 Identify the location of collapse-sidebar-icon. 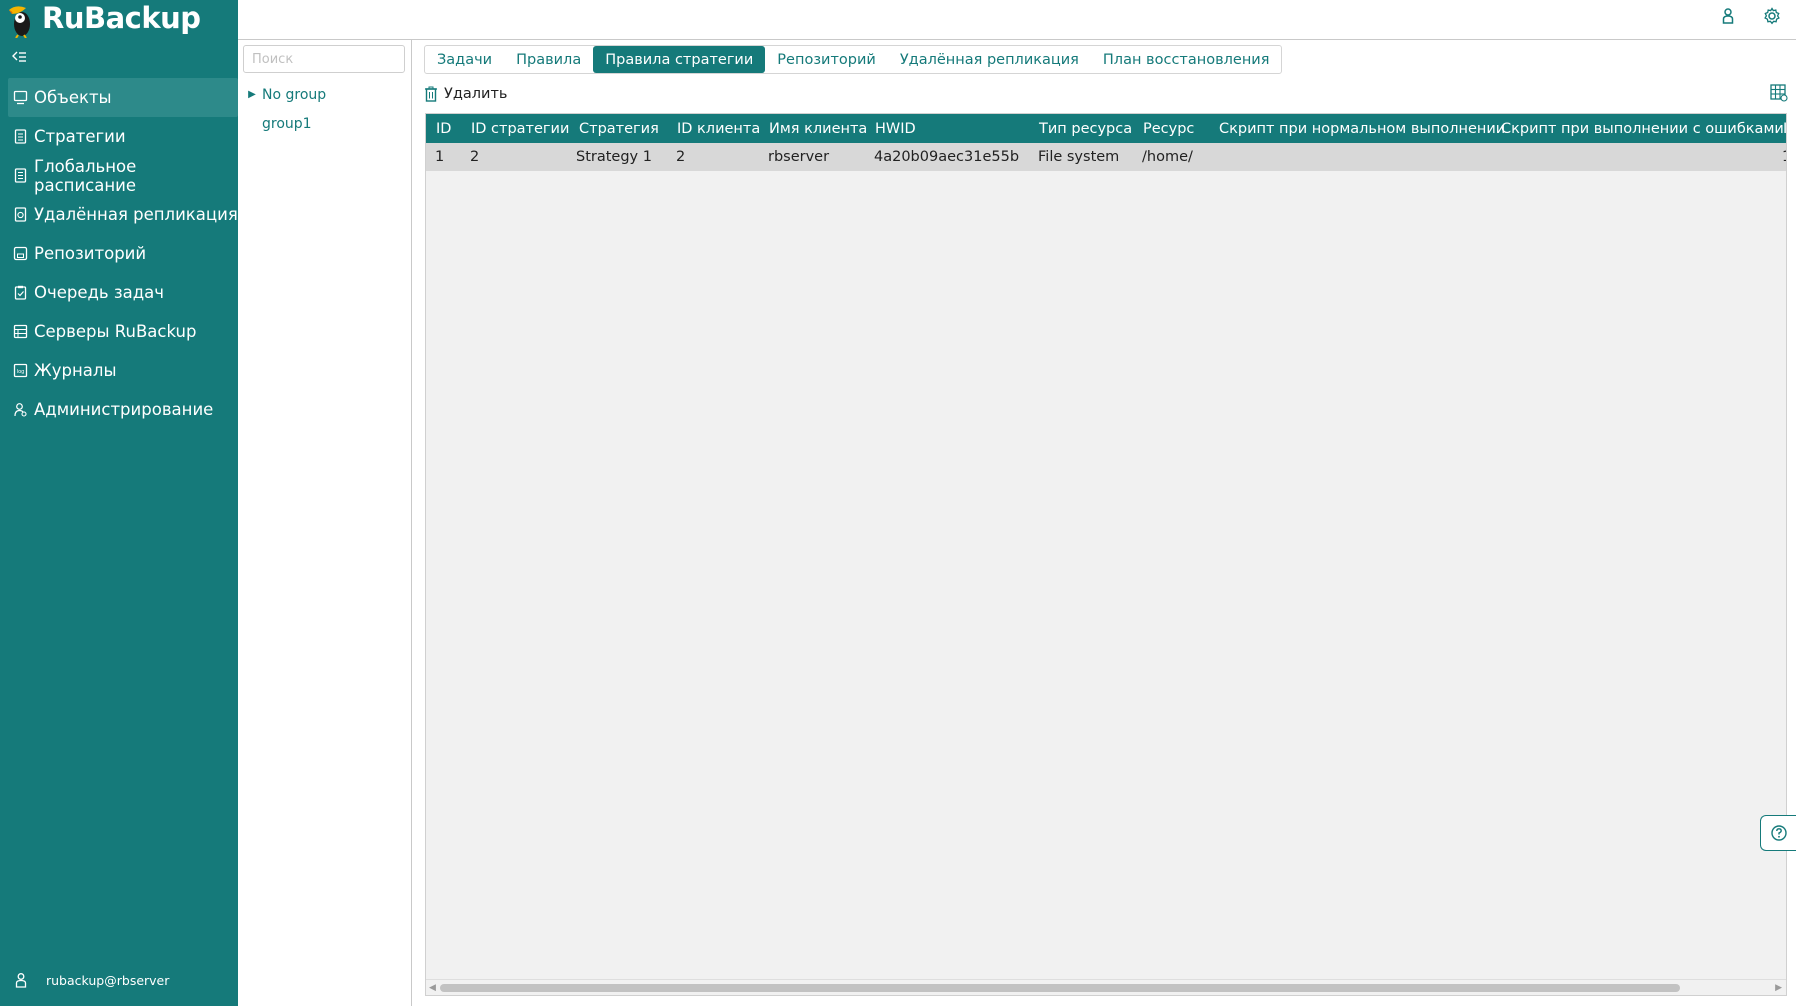
(20, 57).